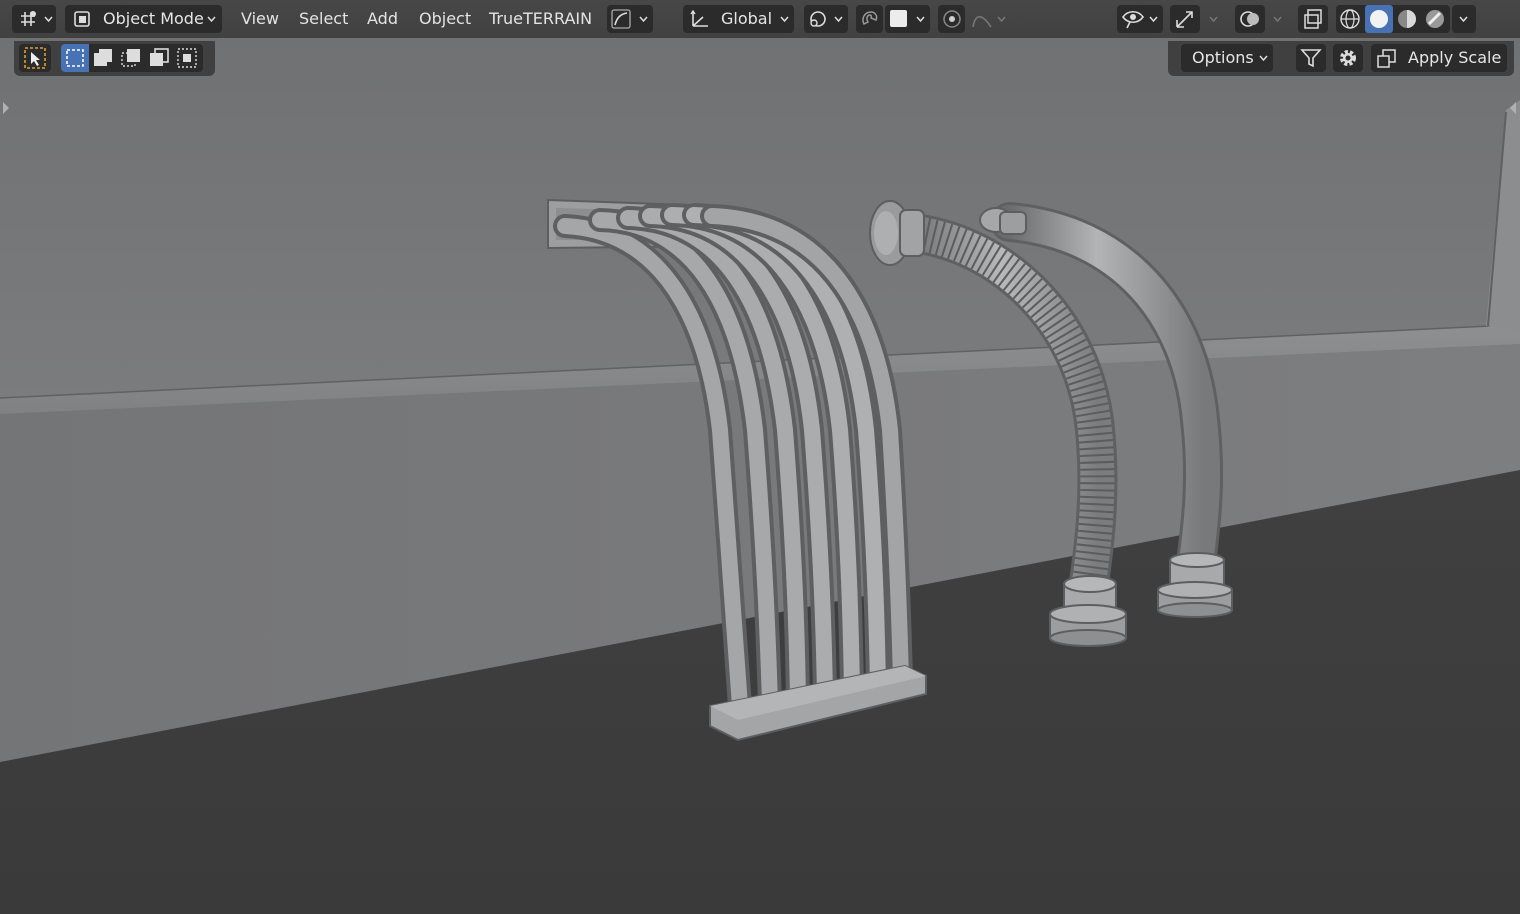 The height and width of the screenshot is (914, 1520). I want to click on visibility-dropdown, so click(1140, 19).